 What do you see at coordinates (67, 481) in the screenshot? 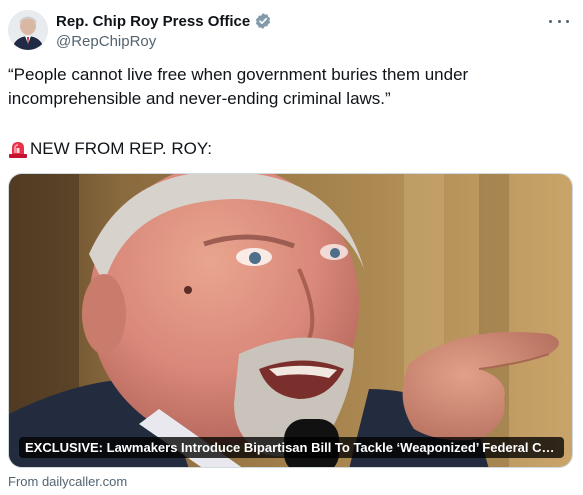
I see `card-source: From dailycaller.com` at bounding box center [67, 481].